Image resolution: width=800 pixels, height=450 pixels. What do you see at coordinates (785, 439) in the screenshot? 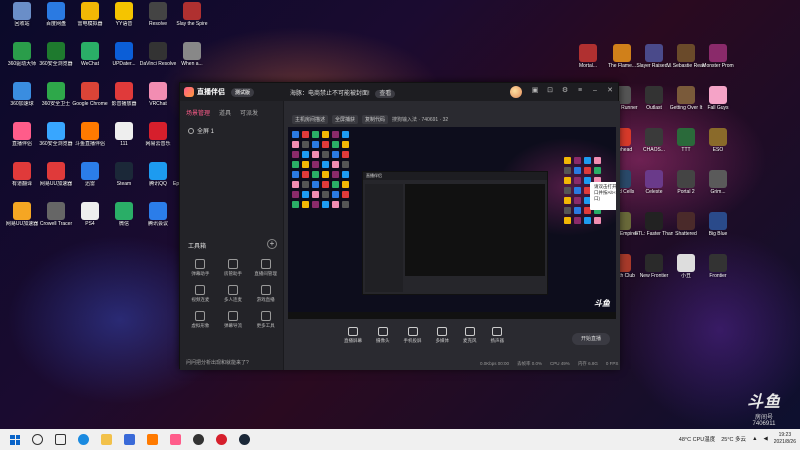
I see `clock: 19:23 2021/8/26` at bounding box center [785, 439].